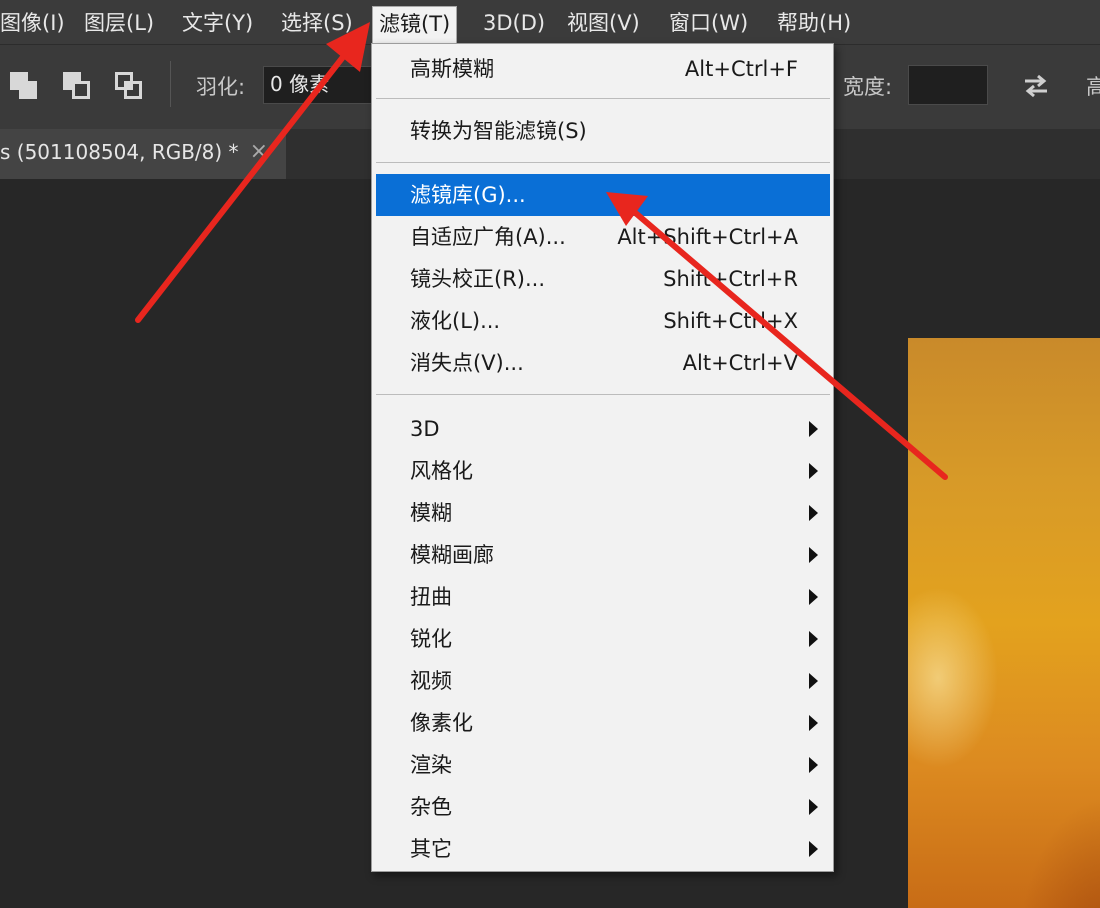 The width and height of the screenshot is (1100, 908). I want to click on menu-window: 窗口(W), so click(708, 23).